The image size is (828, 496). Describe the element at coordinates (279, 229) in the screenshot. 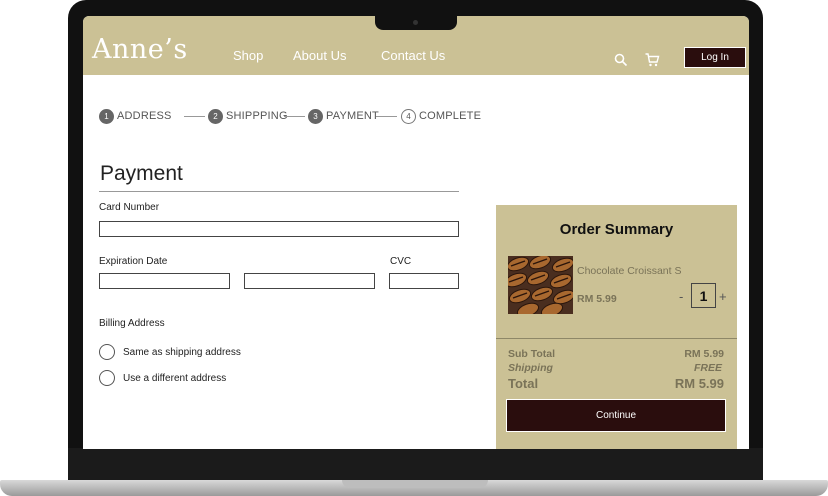

I see `card-number-input` at that location.